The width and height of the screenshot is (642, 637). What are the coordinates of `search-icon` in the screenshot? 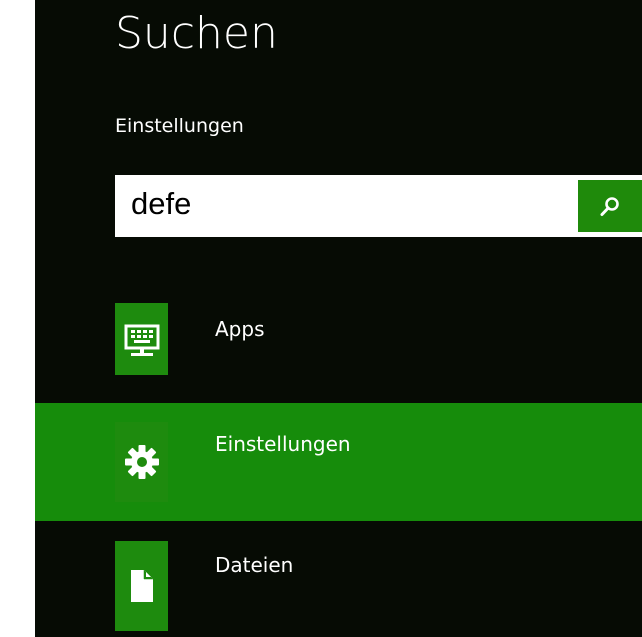 It's located at (609, 206).